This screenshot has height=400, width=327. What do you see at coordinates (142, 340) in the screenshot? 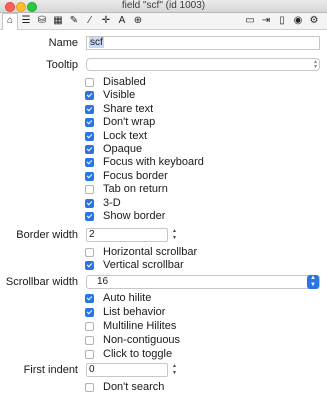
I see `checkbox-label: Non-contiguous` at bounding box center [142, 340].